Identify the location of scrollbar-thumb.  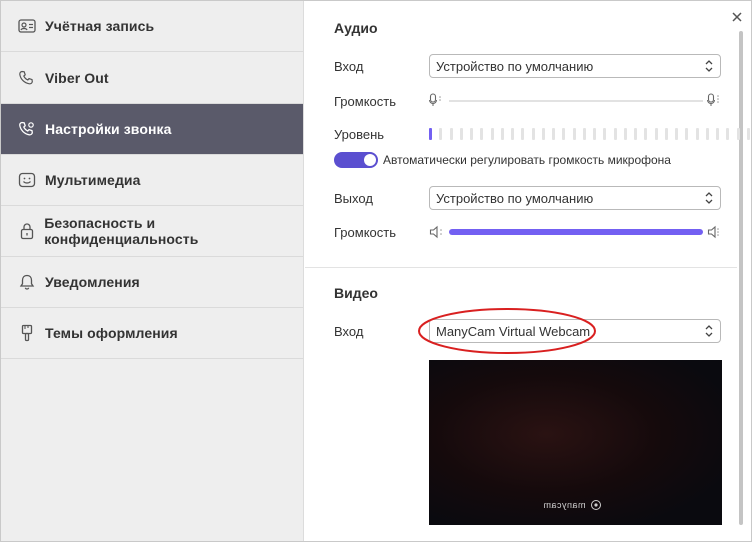
(741, 278).